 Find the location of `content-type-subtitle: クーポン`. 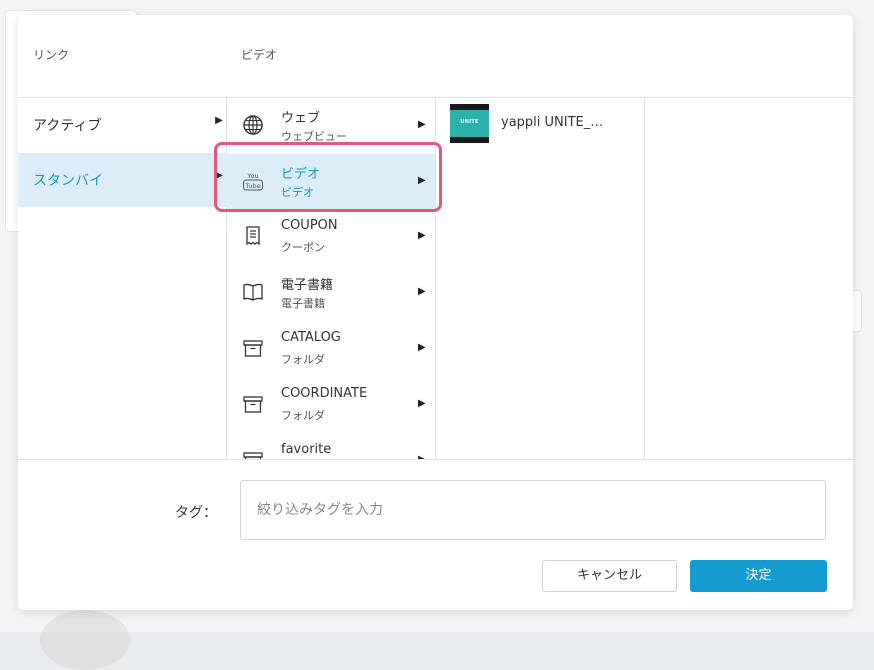

content-type-subtitle: クーポン is located at coordinates (303, 247).